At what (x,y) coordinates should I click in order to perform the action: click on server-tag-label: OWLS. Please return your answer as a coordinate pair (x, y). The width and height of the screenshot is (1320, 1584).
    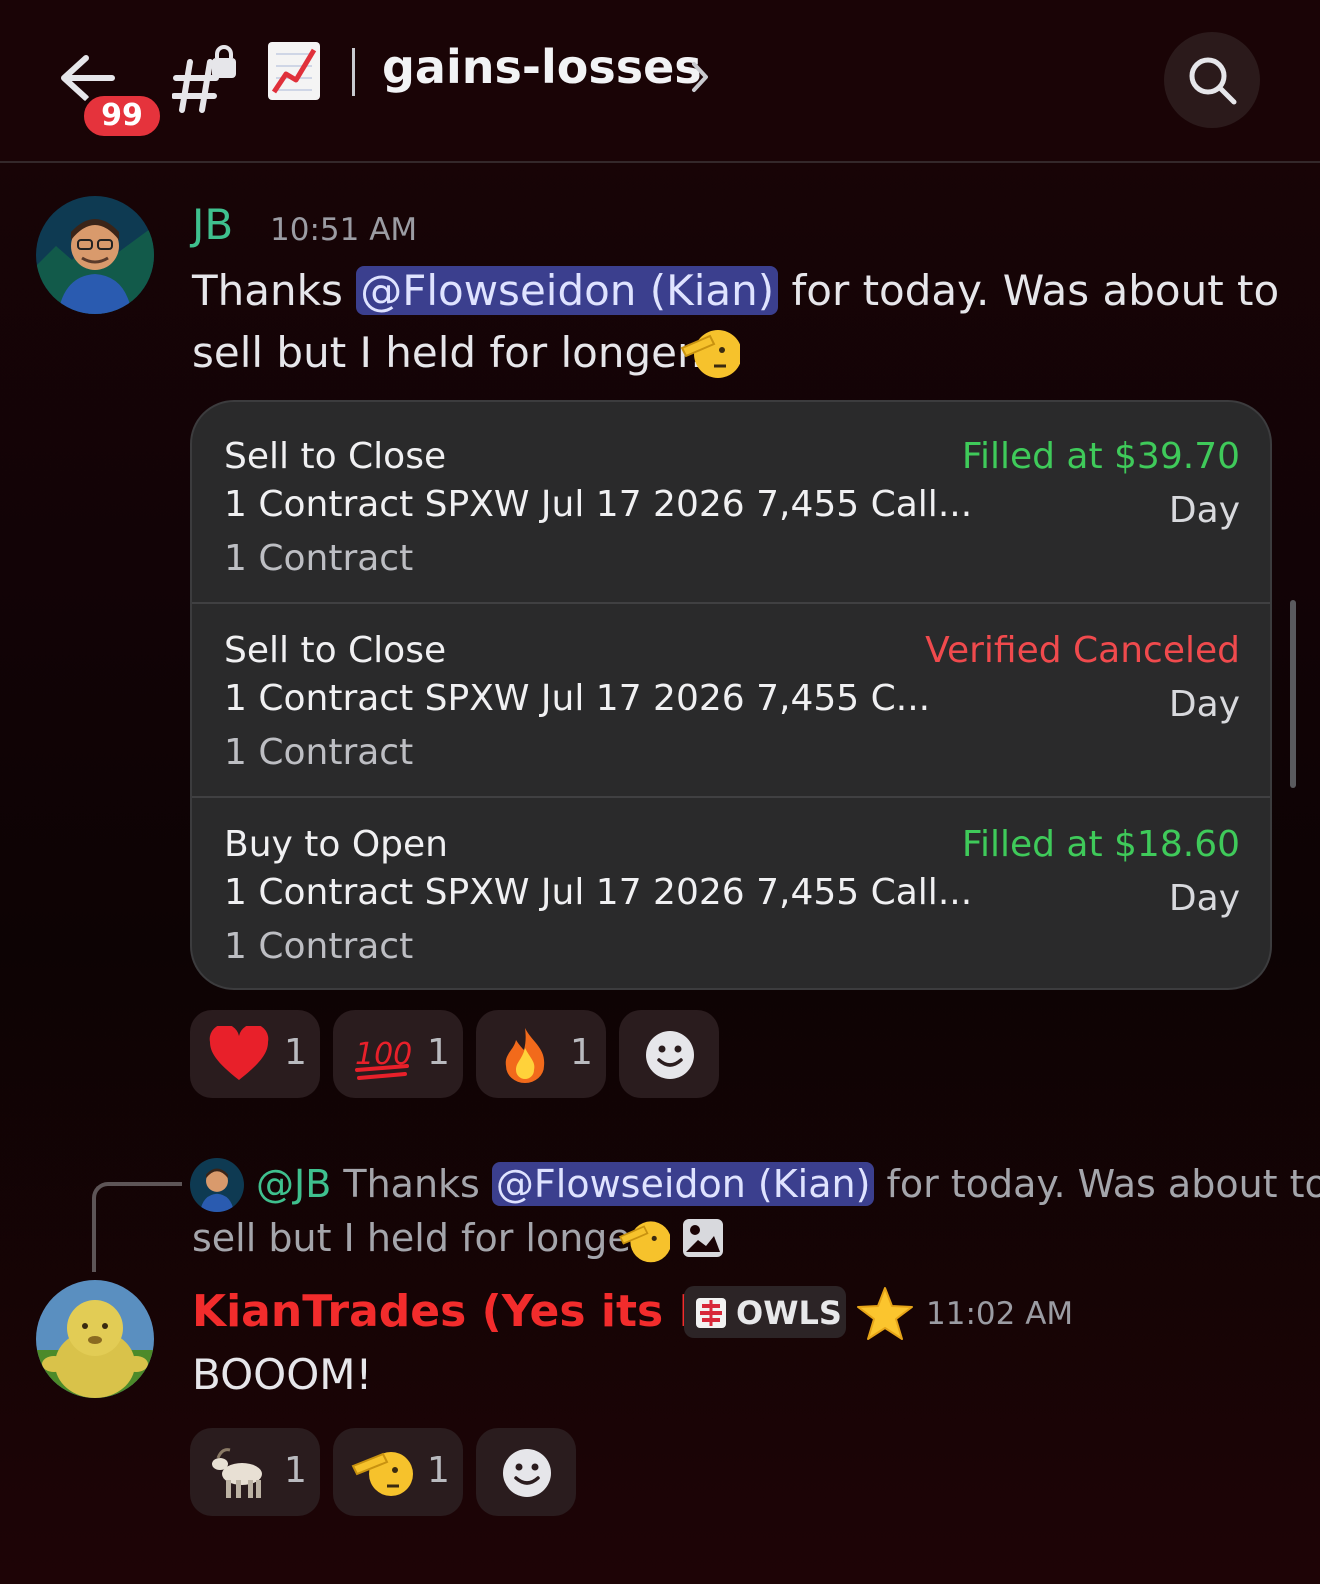
    Looking at the image, I should click on (789, 1313).